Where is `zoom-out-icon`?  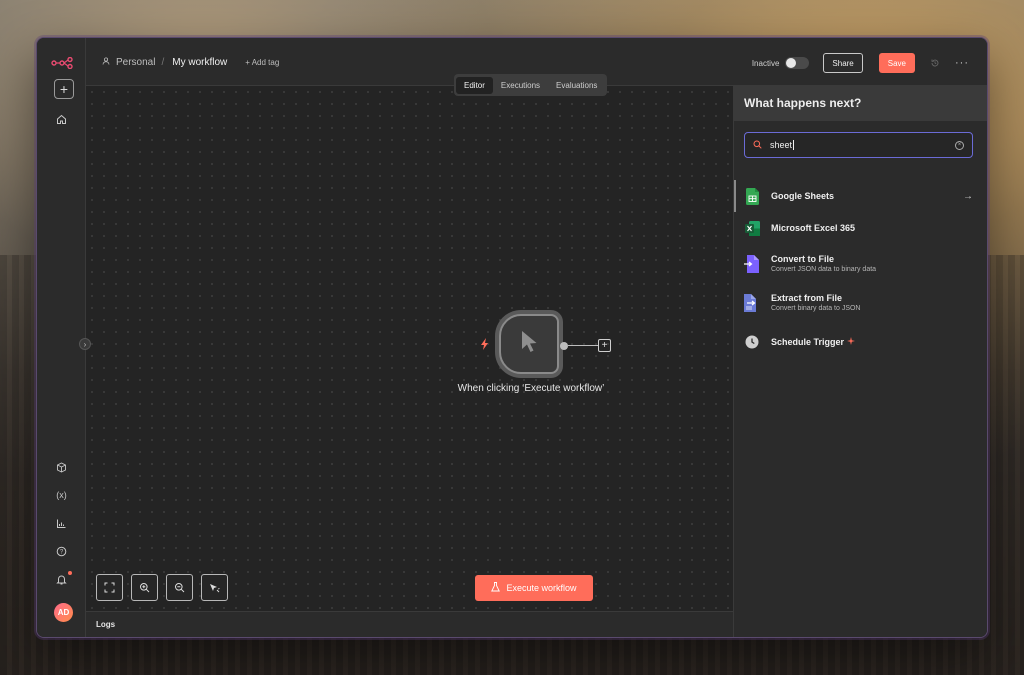
zoom-out-icon is located at coordinates (179, 587).